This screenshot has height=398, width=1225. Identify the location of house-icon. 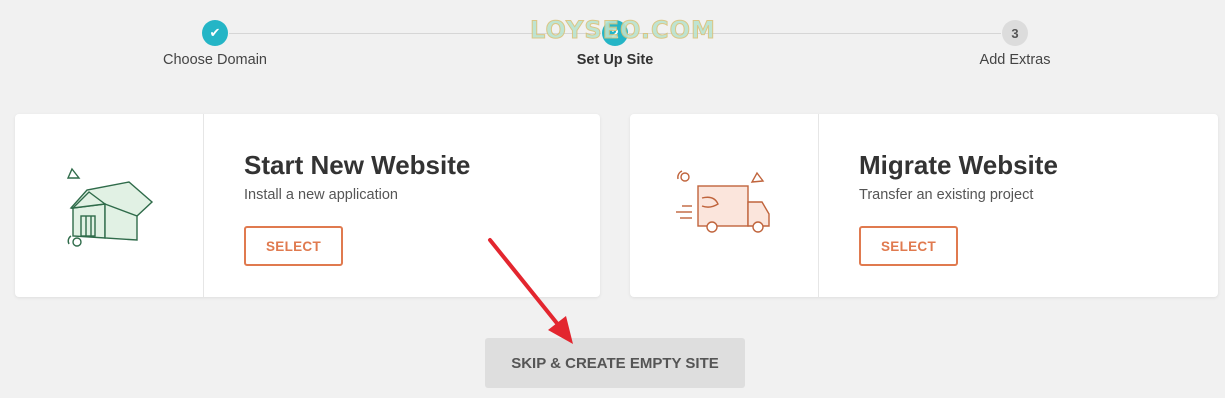
(108, 209).